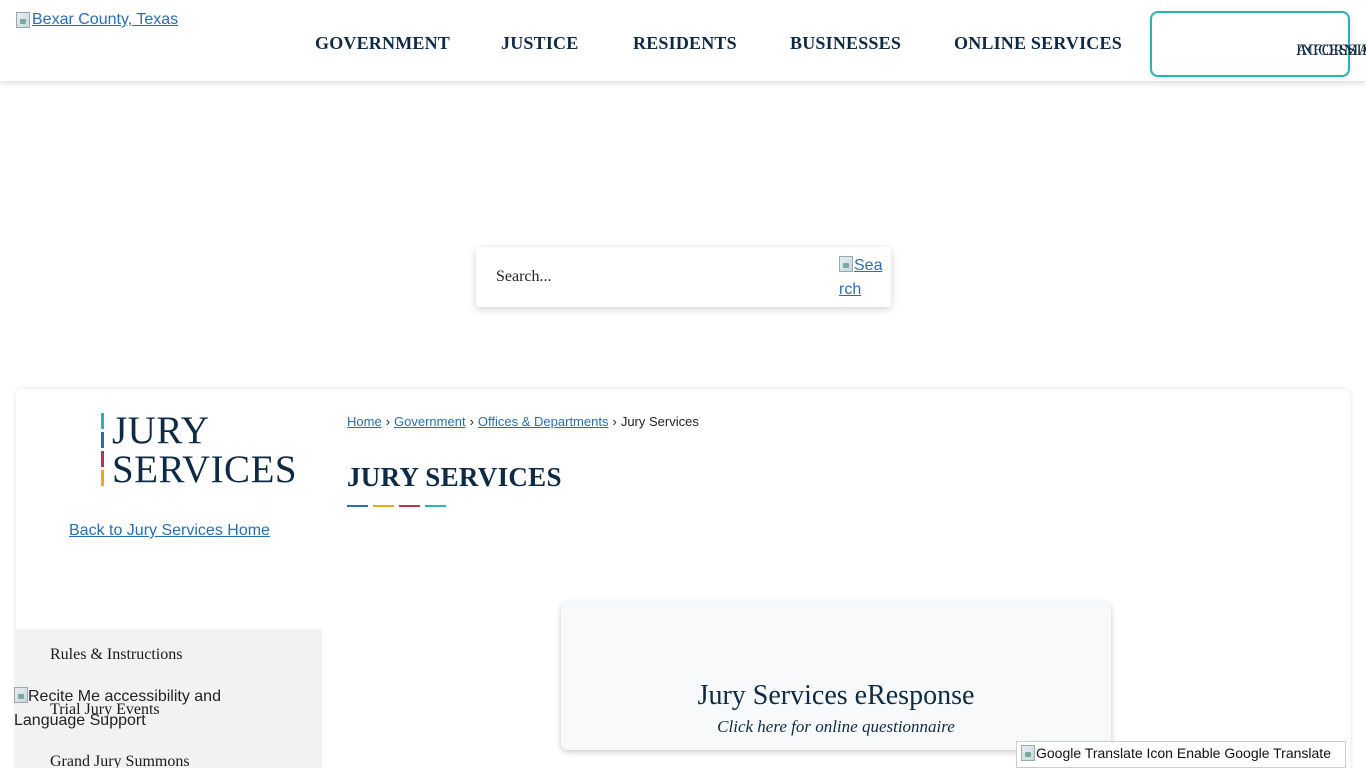  What do you see at coordinates (1258, 44) in the screenshot?
I see `accessibility-information-button: ACCESSIBILITYINFORMATION` at bounding box center [1258, 44].